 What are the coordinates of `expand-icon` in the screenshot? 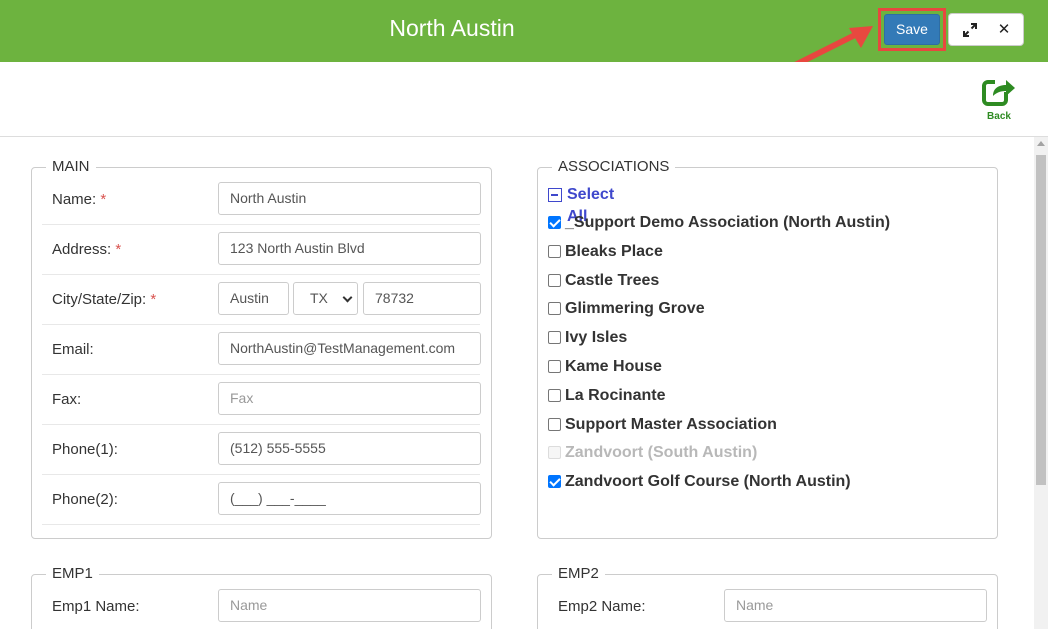 It's located at (970, 29).